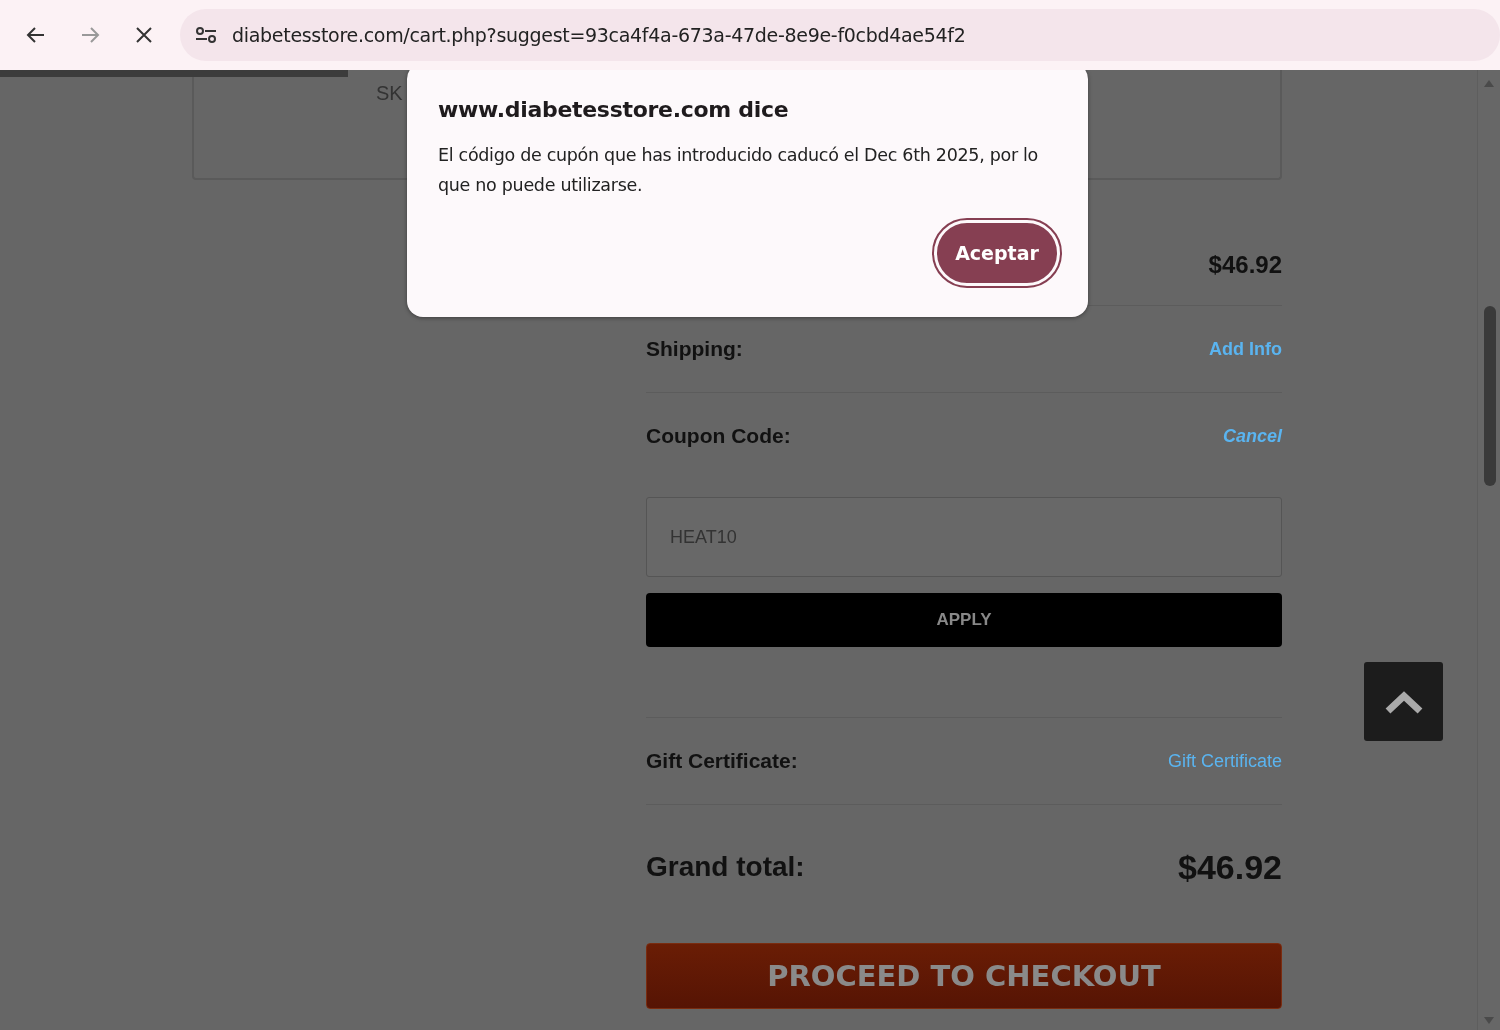  What do you see at coordinates (1403, 701) in the screenshot?
I see `scroll-to-top-button` at bounding box center [1403, 701].